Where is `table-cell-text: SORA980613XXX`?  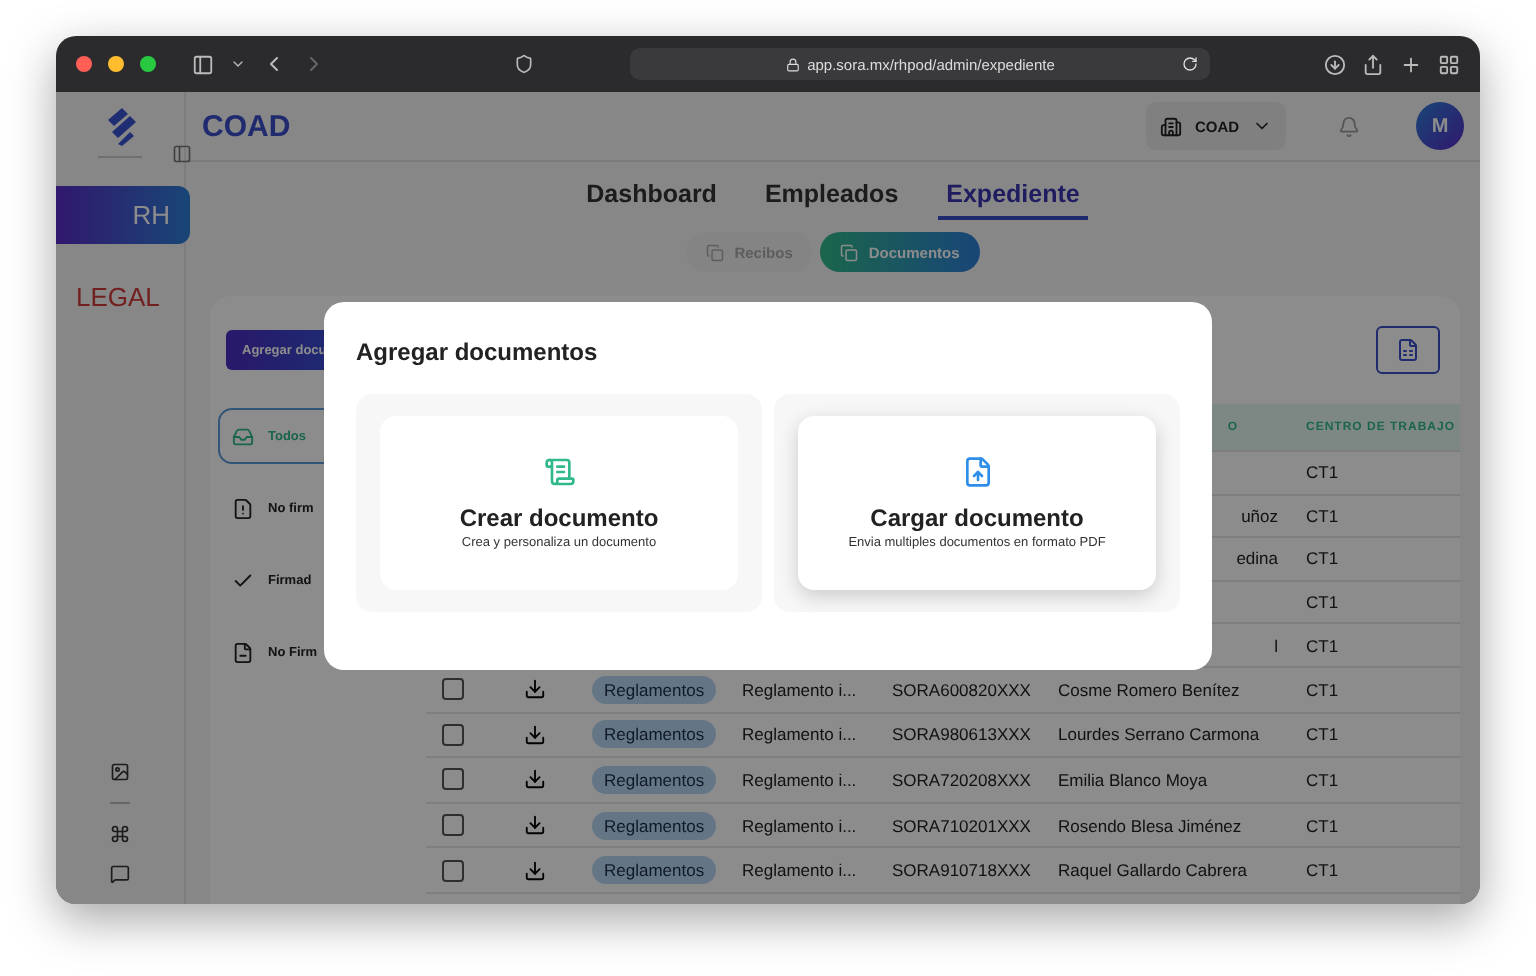 table-cell-text: SORA980613XXX is located at coordinates (962, 734).